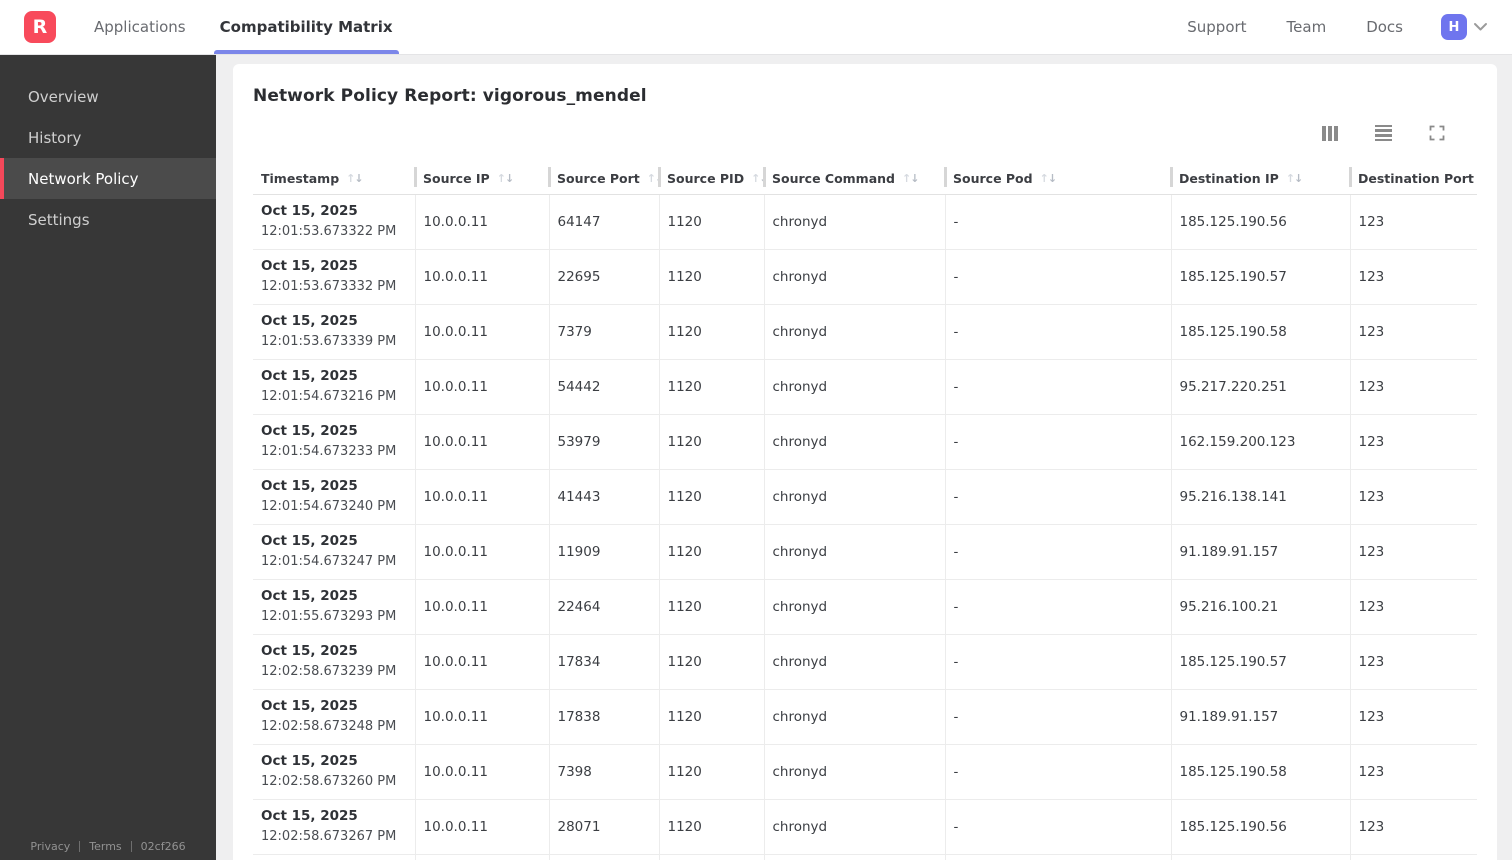 This screenshot has width=1512, height=860. I want to click on column-header-source-port: Source Port↑↓, so click(603, 179).